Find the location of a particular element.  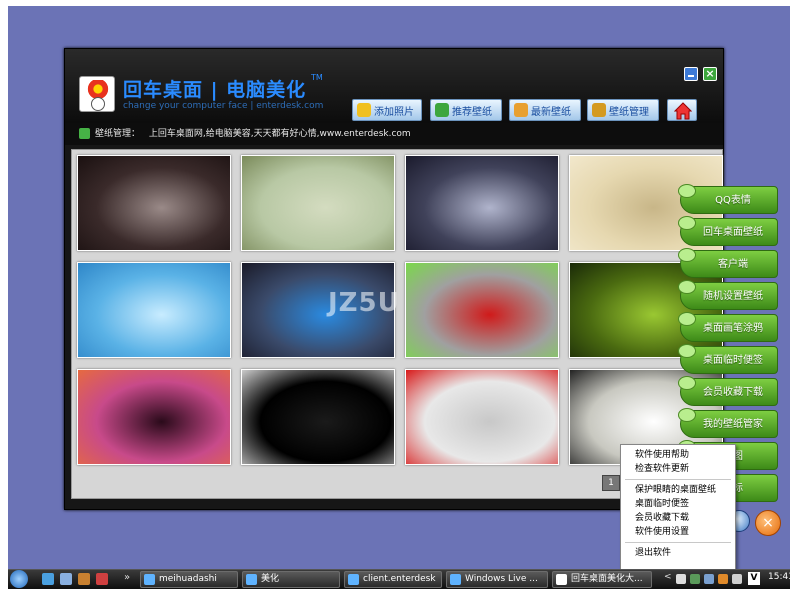

task-label: meihuadashi is located at coordinates (188, 579).